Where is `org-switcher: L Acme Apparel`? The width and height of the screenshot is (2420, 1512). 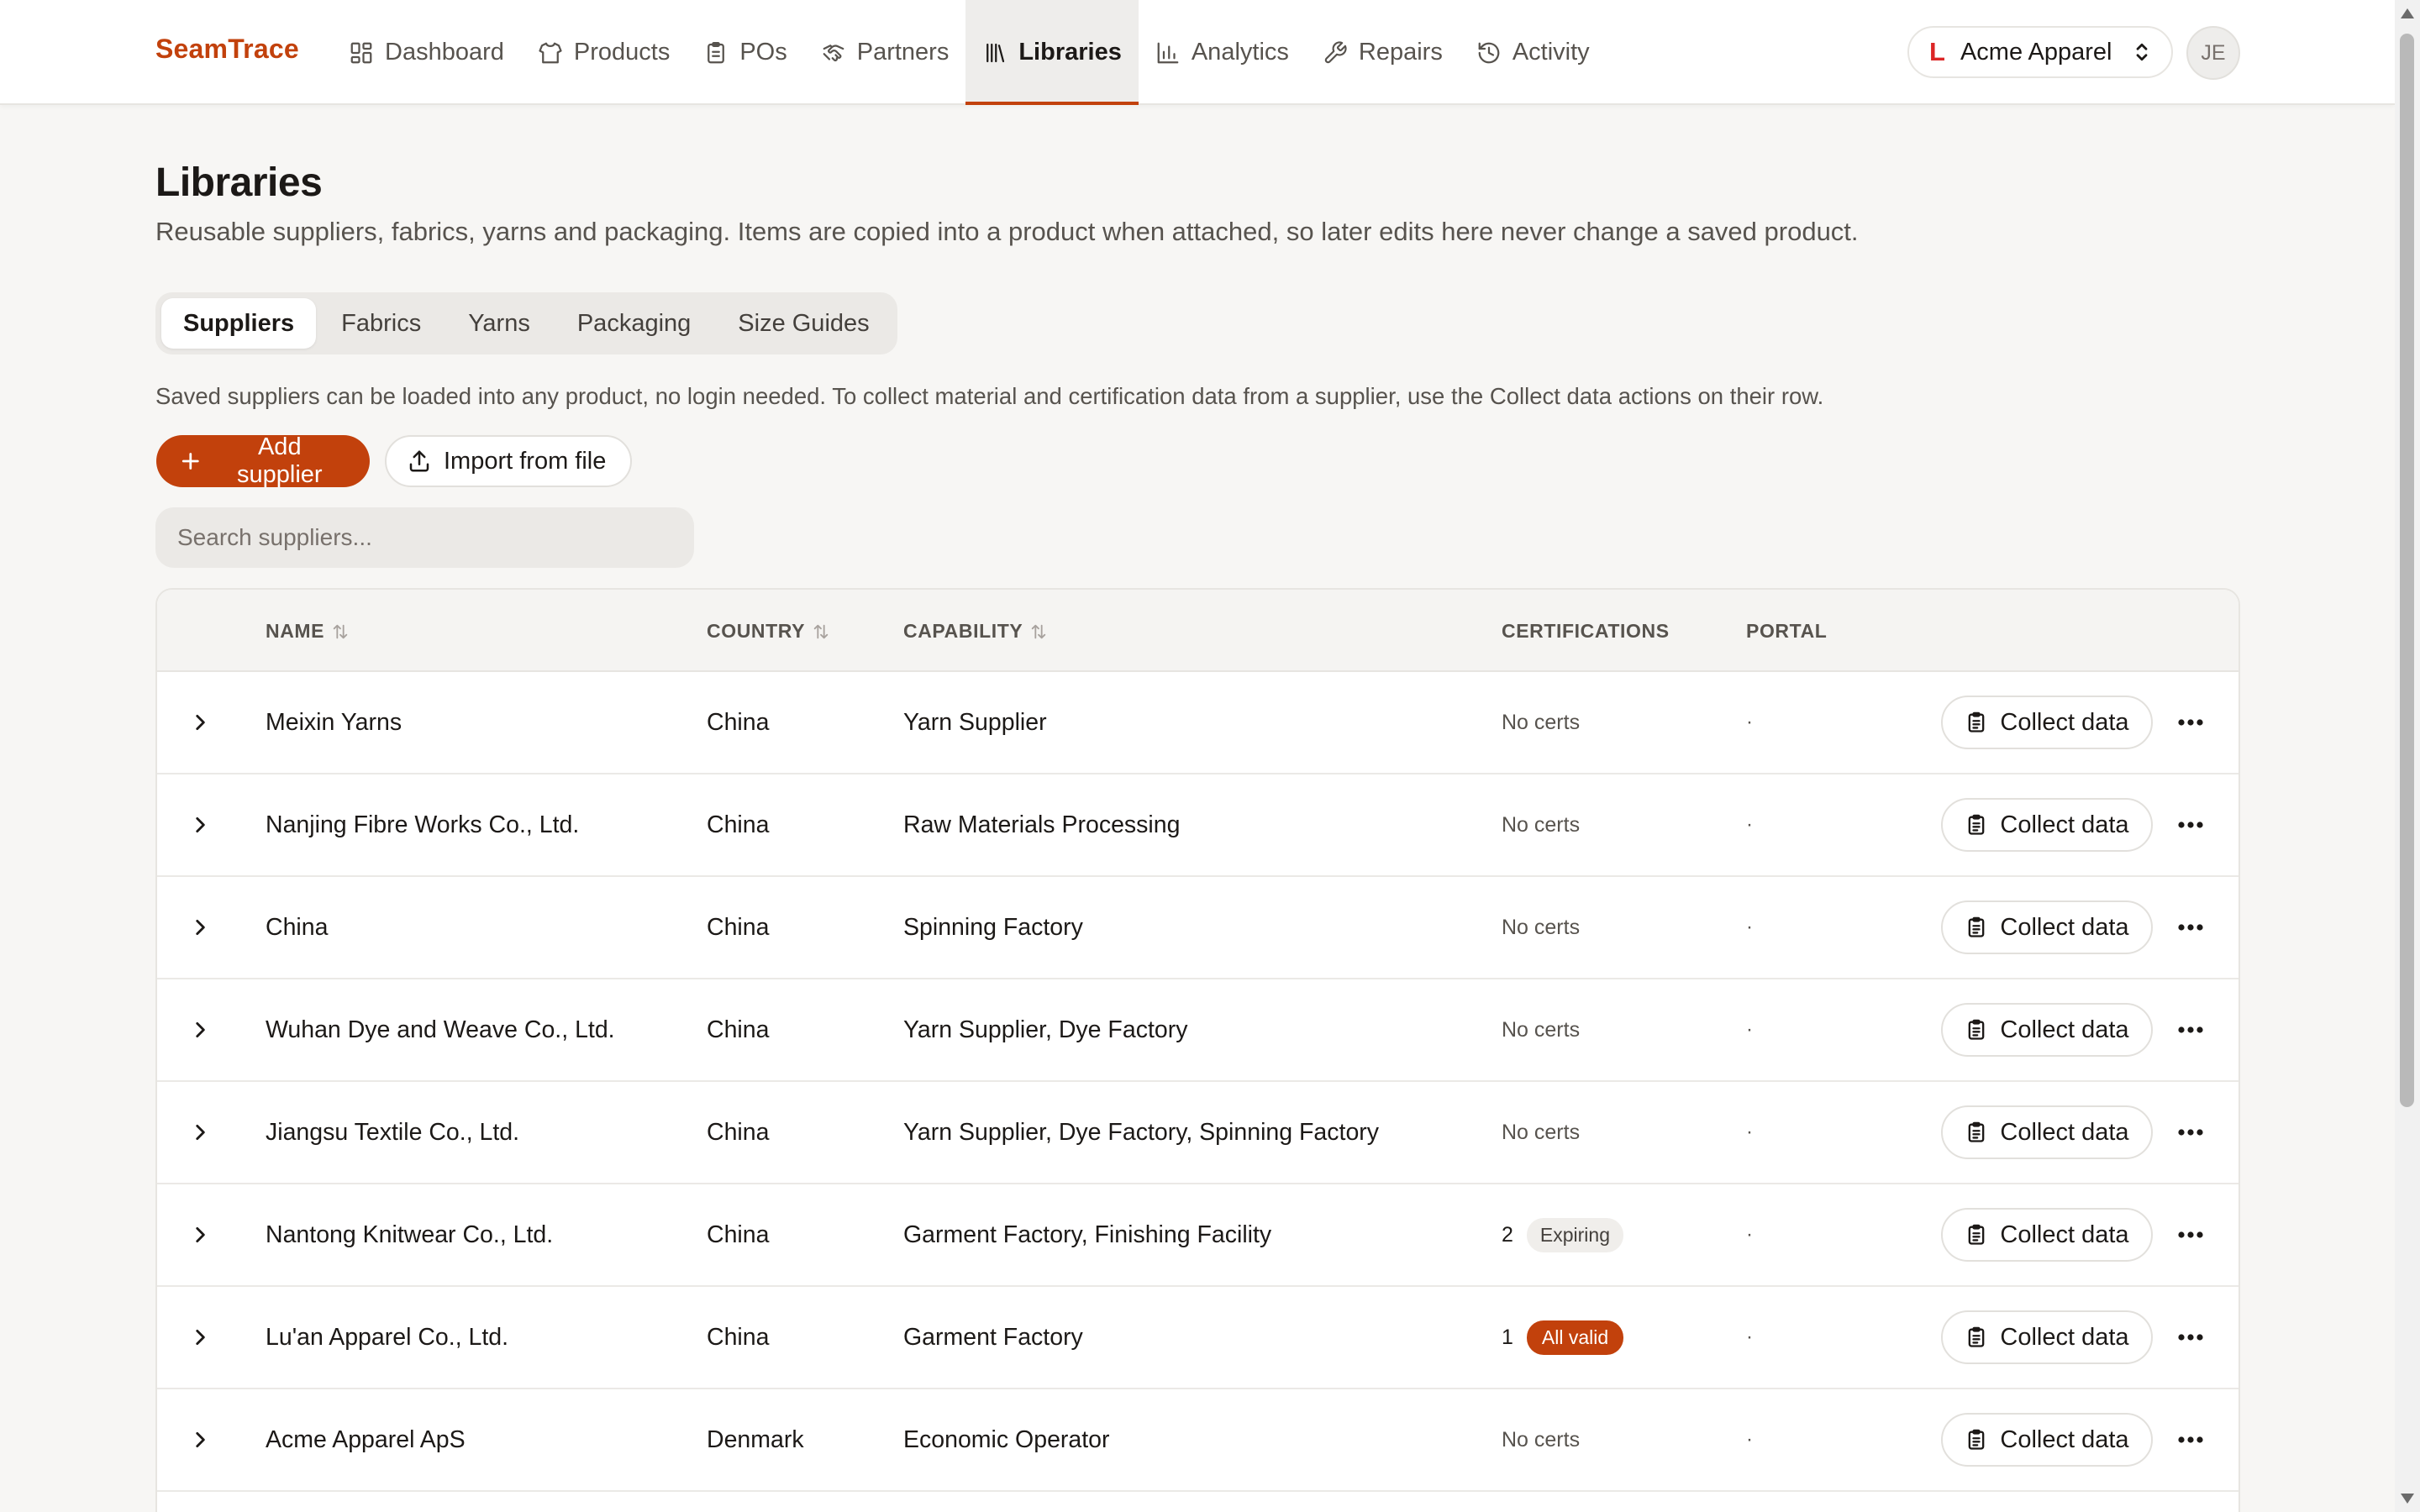 org-switcher: L Acme Apparel is located at coordinates (2040, 52).